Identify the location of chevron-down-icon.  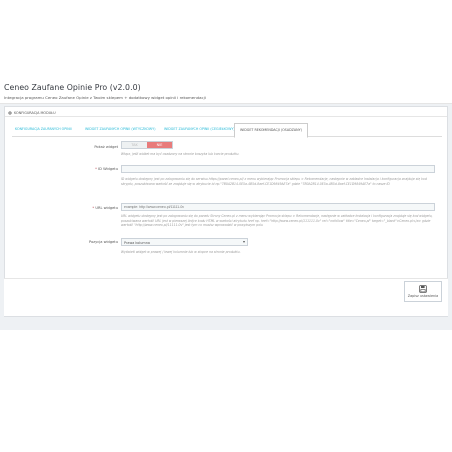
(244, 241).